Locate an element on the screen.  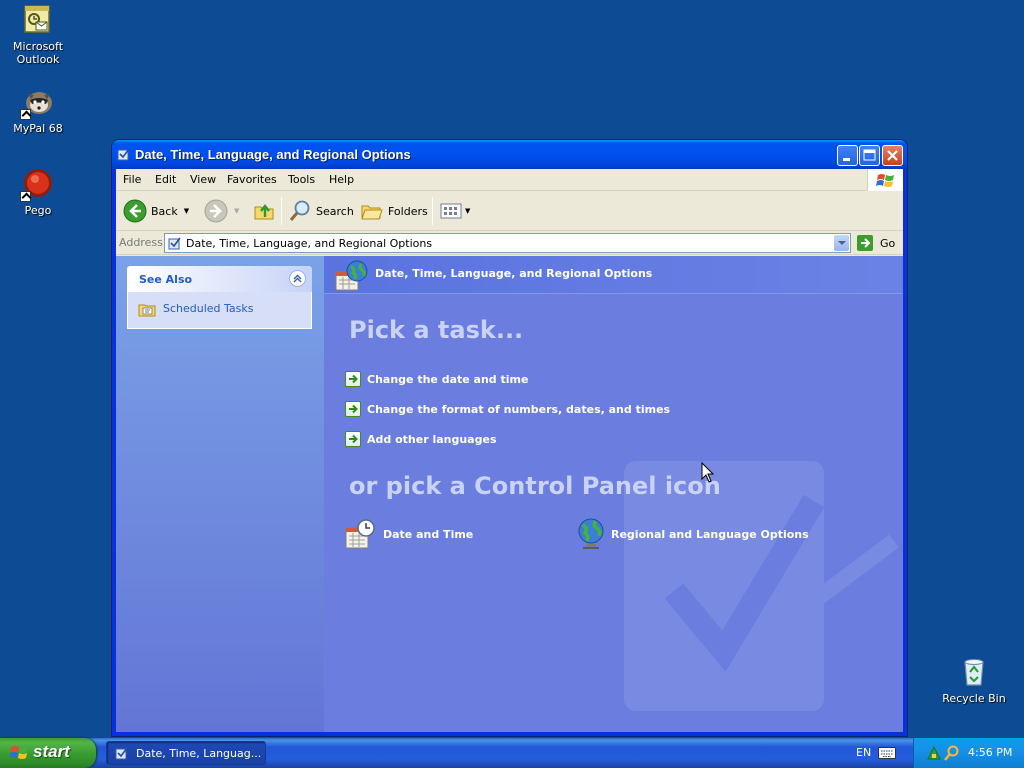
search-button: Search is located at coordinates (321, 211).